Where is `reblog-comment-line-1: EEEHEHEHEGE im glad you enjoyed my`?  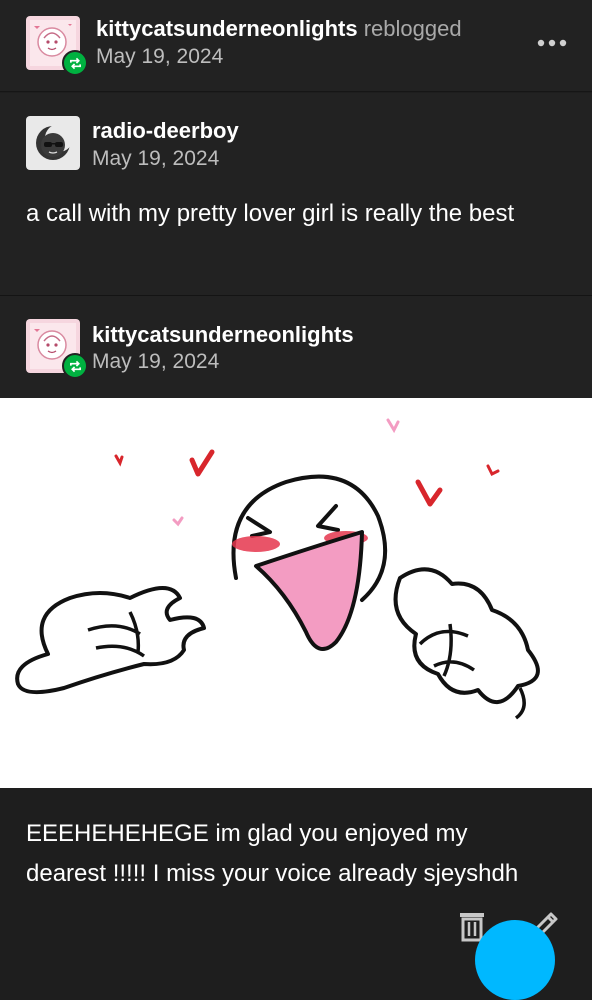 reblog-comment-line-1: EEEHEHEHEGE im glad you enjoyed my is located at coordinates (247, 833).